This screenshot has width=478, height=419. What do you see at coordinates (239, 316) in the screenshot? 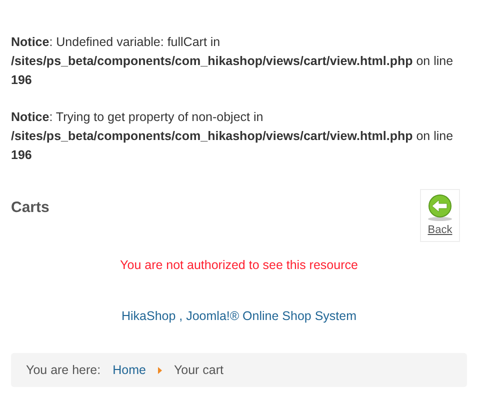
I see `footer-link: HikaShop , Joomla!® Online Shop System` at bounding box center [239, 316].